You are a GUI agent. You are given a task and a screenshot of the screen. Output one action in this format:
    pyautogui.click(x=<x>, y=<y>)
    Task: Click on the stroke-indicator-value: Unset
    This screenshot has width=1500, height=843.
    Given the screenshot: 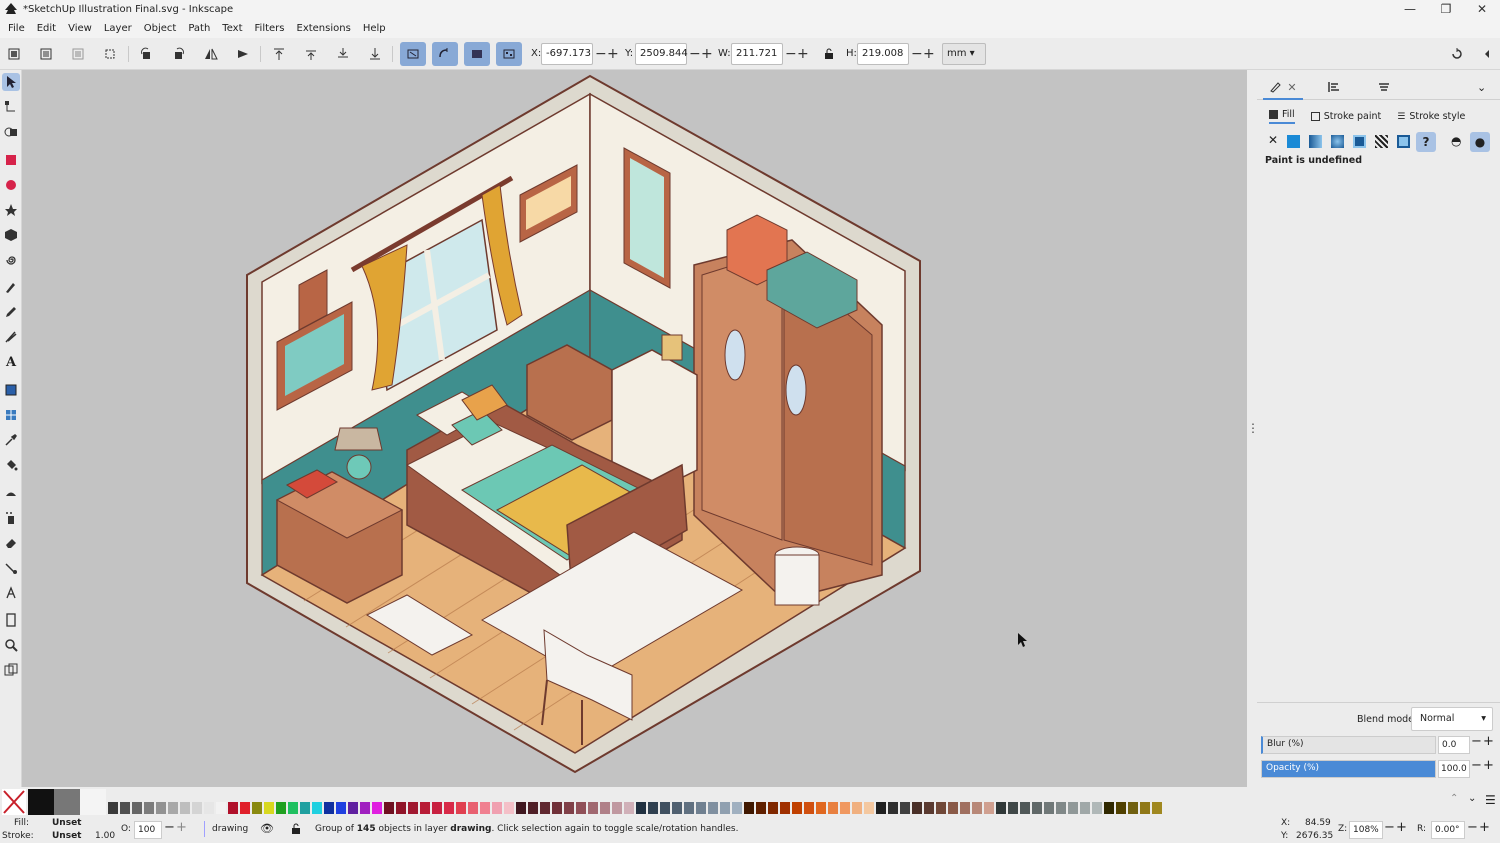 What is the action you would take?
    pyautogui.click(x=66, y=836)
    